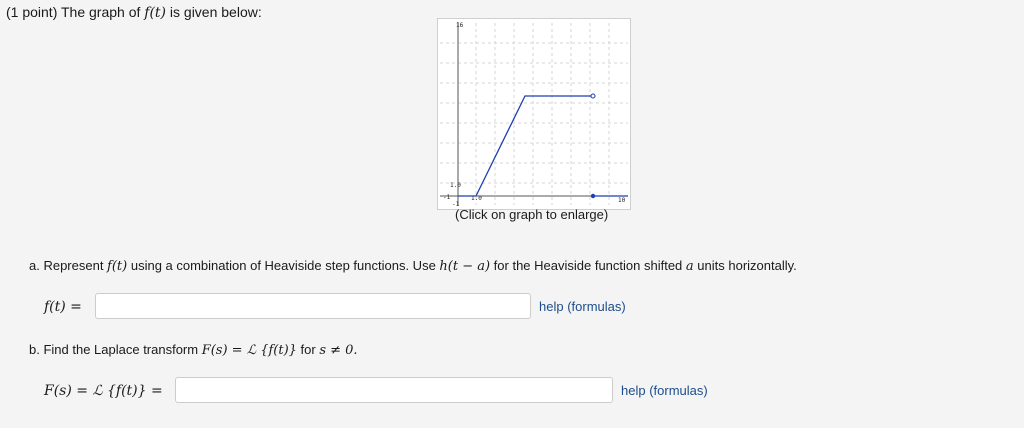 Image resolution: width=1024 pixels, height=428 pixels. What do you see at coordinates (447, 197) in the screenshot?
I see `x-min-label: -1` at bounding box center [447, 197].